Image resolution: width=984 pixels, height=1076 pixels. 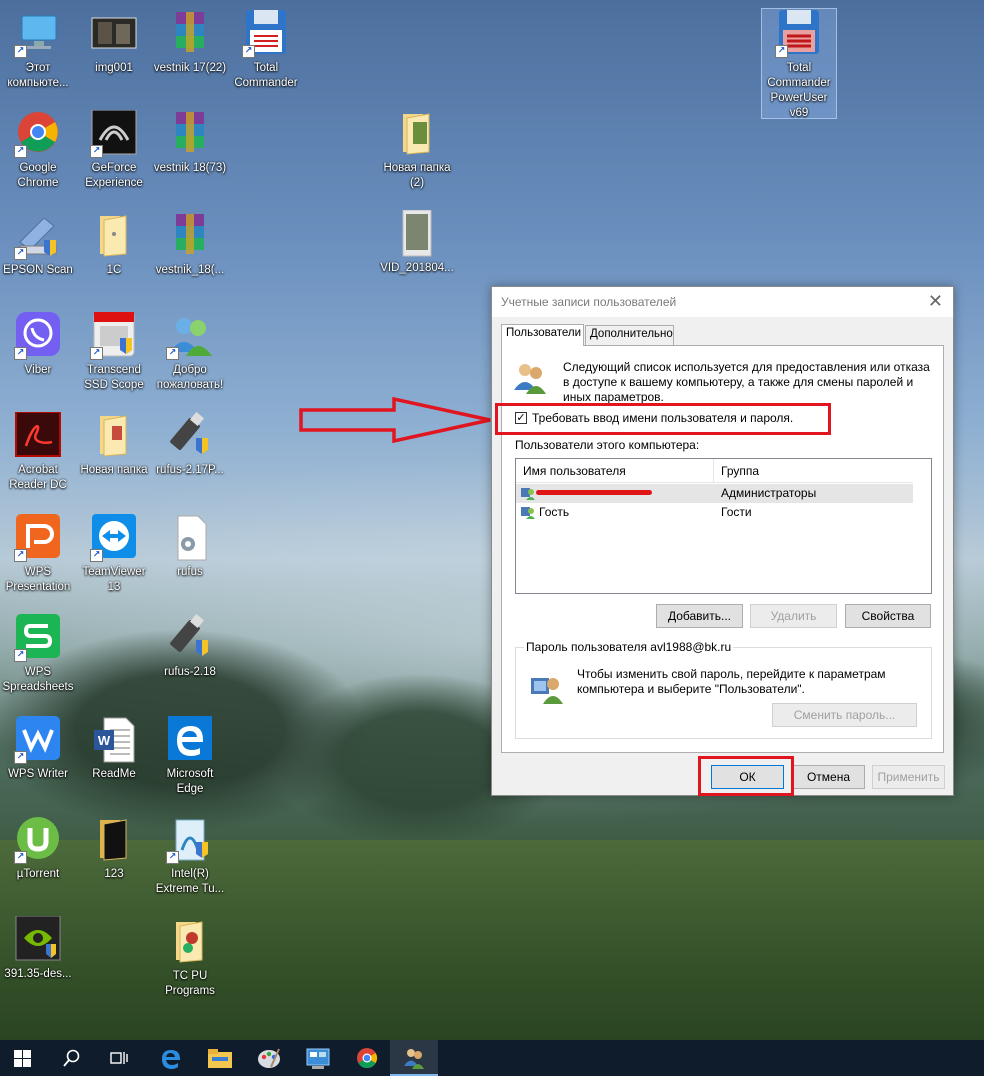 I want to click on desktop-icon-vestnik-17: vestnik 17(22), so click(x=190, y=43).